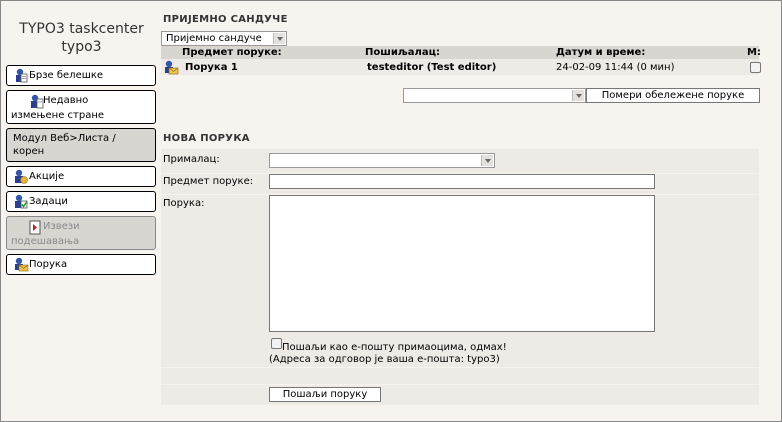 This screenshot has height=422, width=782. What do you see at coordinates (271, 201) in the screenshot?
I see `message-textarea-value` at bounding box center [271, 201].